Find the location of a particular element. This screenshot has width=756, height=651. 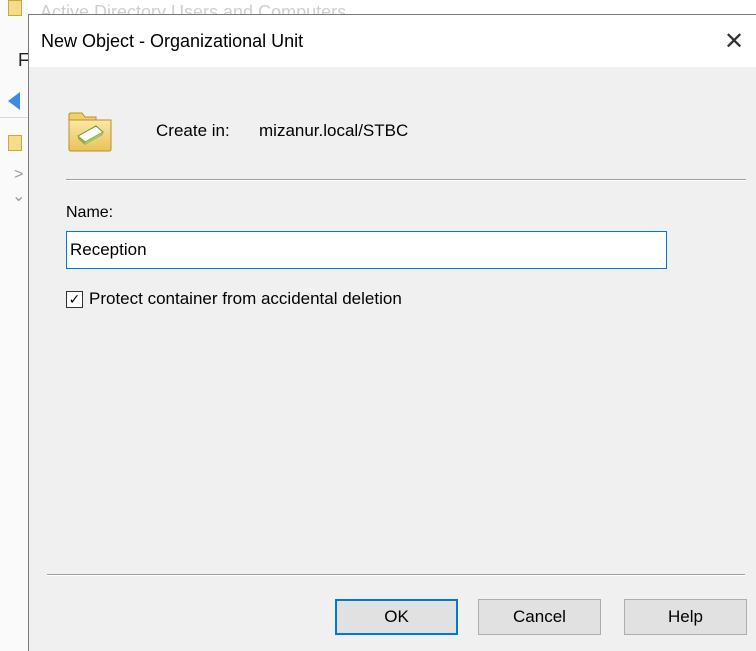

name-label: Name: is located at coordinates (90, 212).